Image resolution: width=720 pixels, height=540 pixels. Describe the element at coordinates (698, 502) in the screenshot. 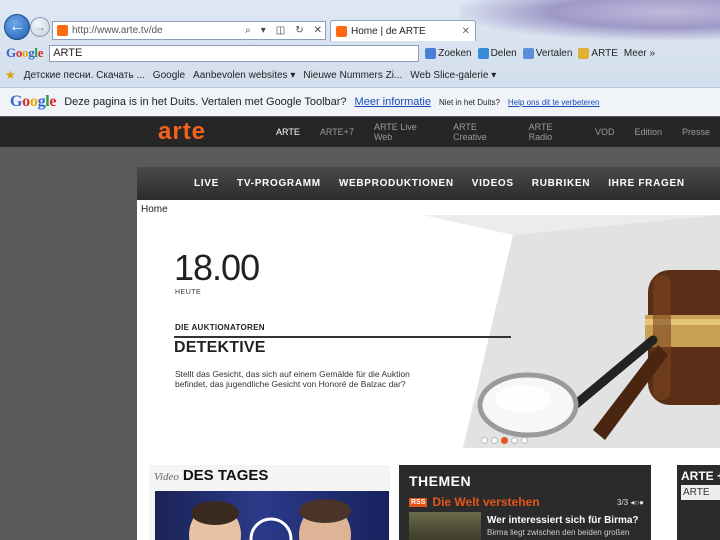

I see `arte-plus-panel: ARTE + ARTE` at that location.